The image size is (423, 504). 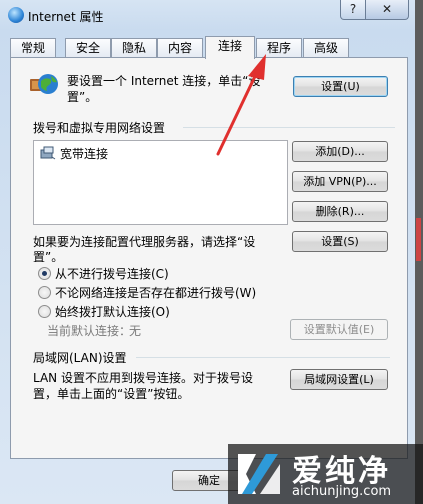 I want to click on background-scroll-marker, so click(x=418, y=239).